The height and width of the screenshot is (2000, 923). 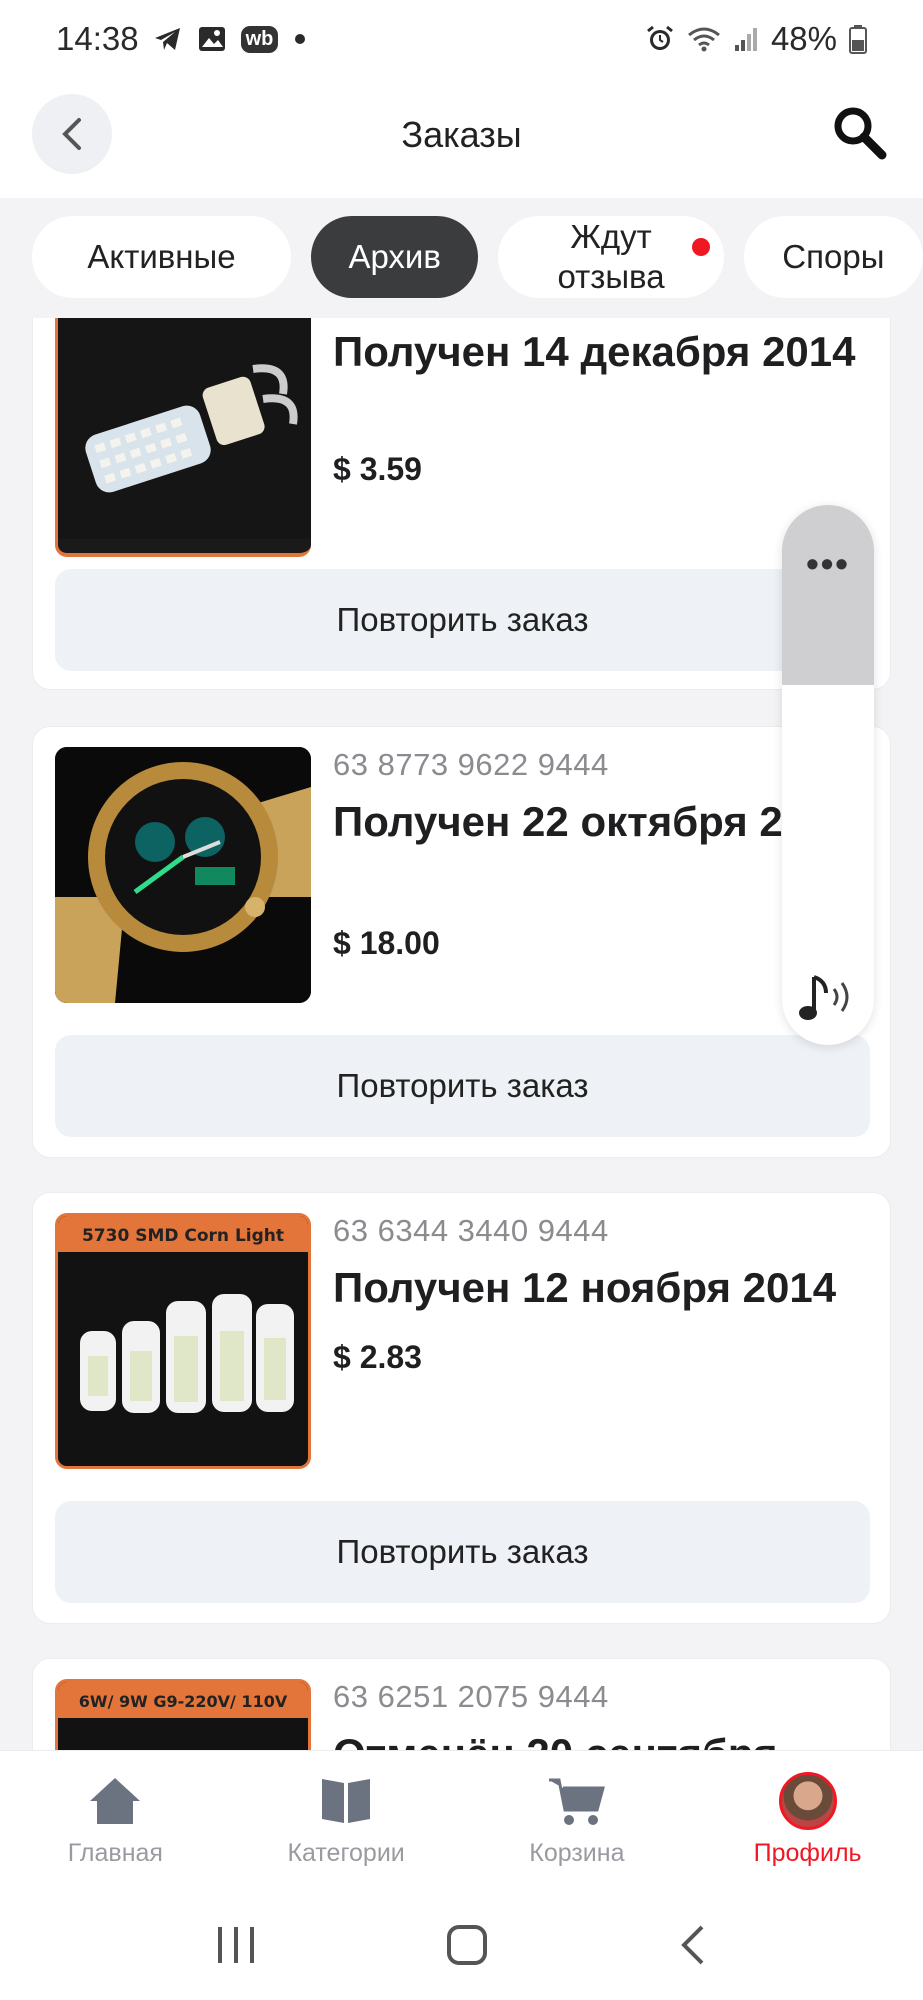 What do you see at coordinates (828, 595) in the screenshot?
I see `floating-panel-handle` at bounding box center [828, 595].